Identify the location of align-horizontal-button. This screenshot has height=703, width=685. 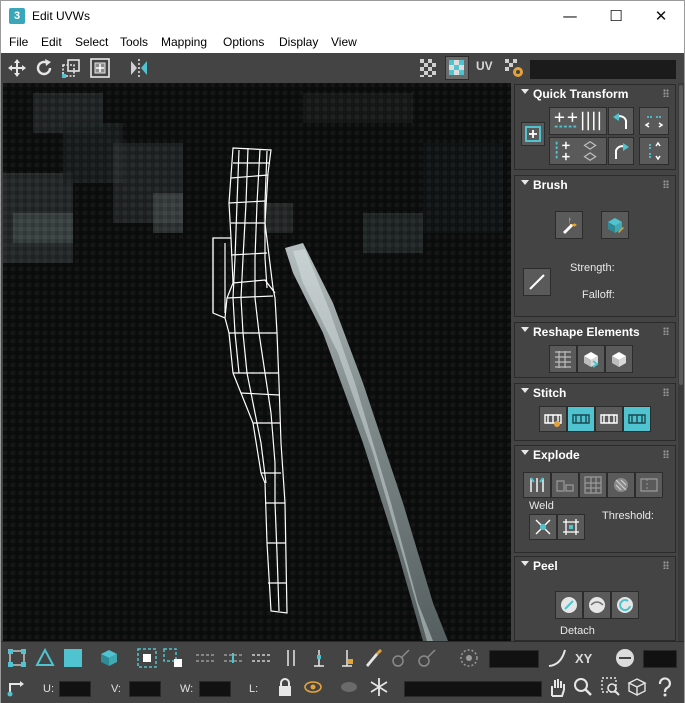
(578, 121).